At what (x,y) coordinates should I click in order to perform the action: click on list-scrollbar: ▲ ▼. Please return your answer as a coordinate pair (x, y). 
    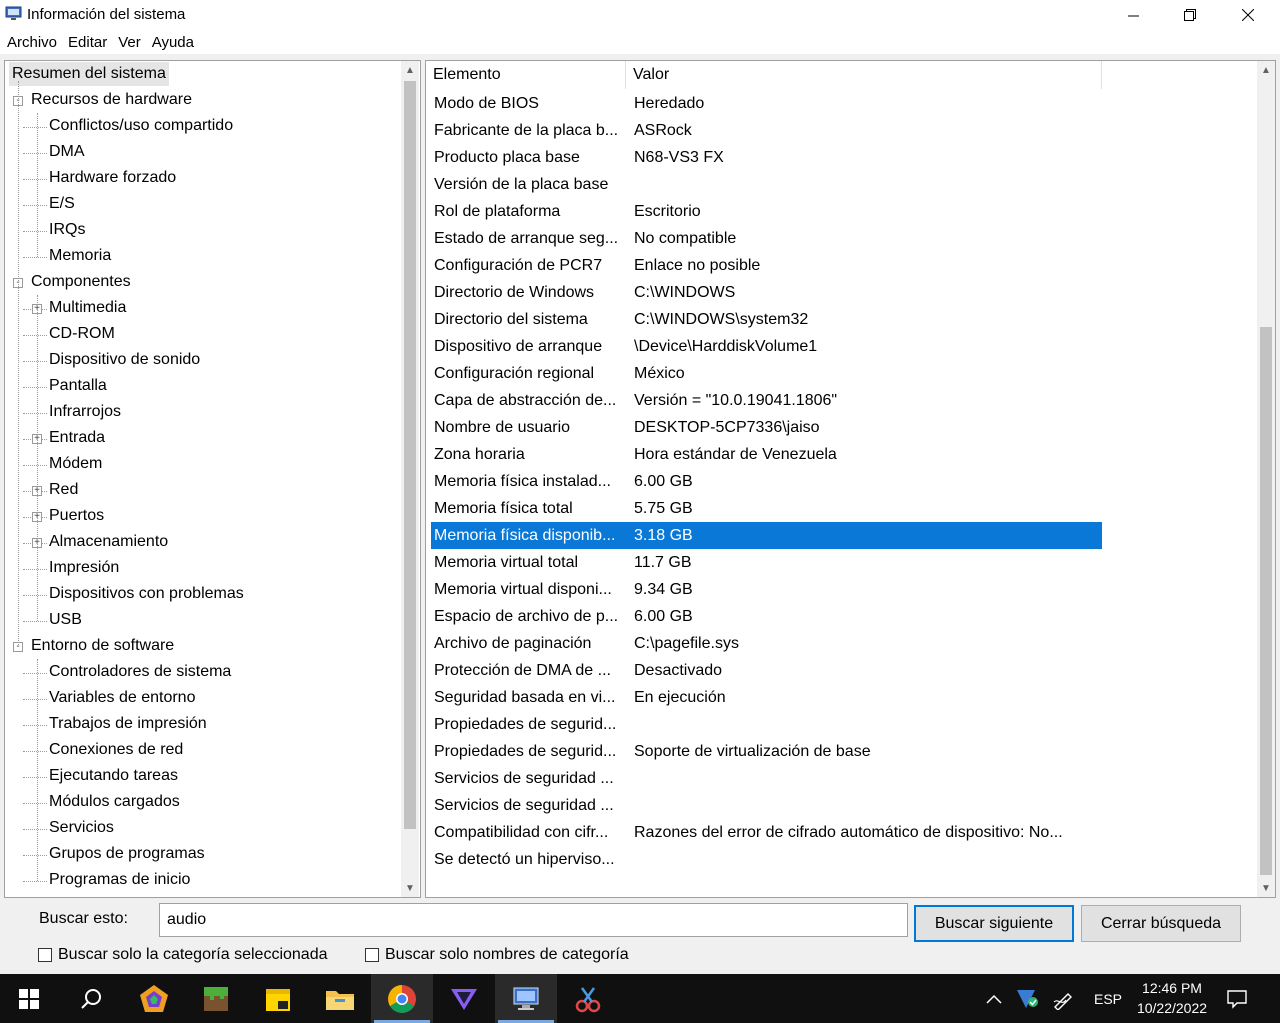
    Looking at the image, I should click on (1266, 479).